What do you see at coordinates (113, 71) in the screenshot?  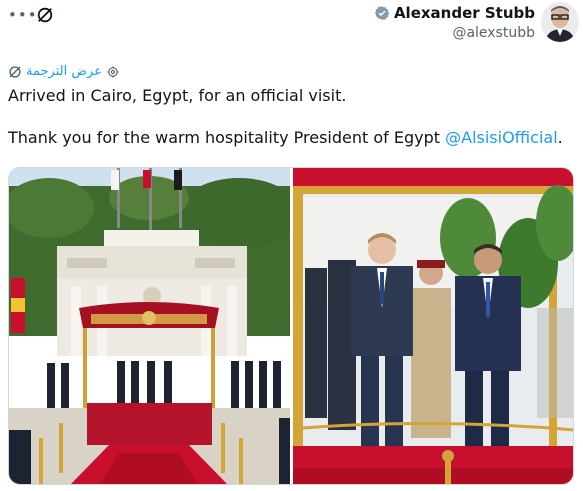 I see `translate-globe-icon` at bounding box center [113, 71].